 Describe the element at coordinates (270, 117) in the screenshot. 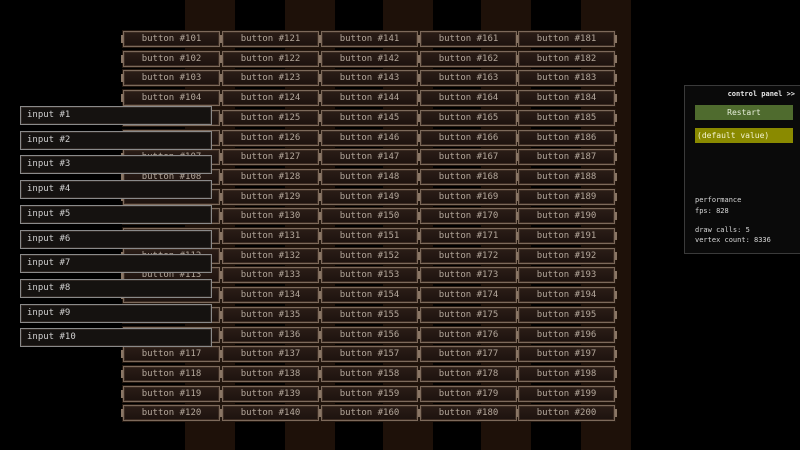

I see `grid-button: button #125` at that location.